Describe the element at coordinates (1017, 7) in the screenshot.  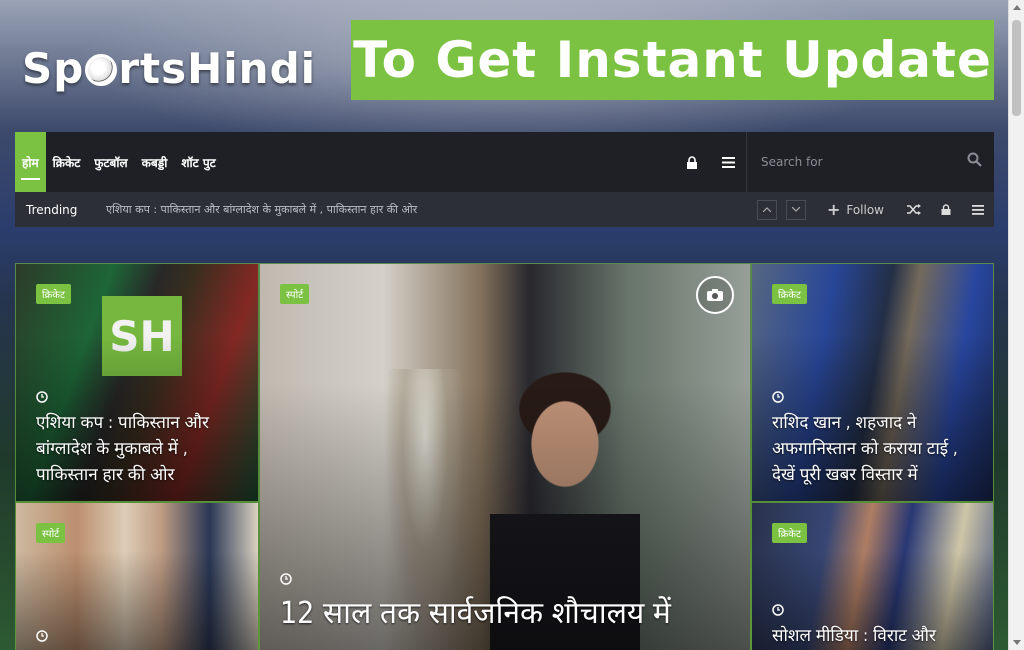
I see `scroll-up-icon` at that location.